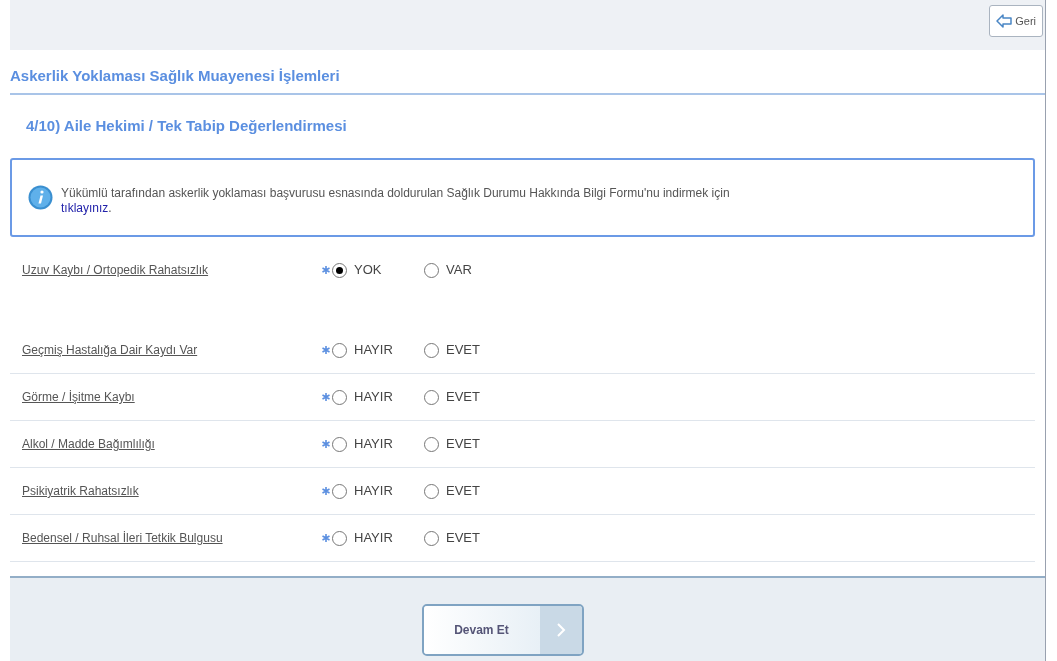 This screenshot has height=661, width=1057. Describe the element at coordinates (395, 200) in the screenshot. I see `info-text: Yükümlü tarafından askerlik yoklaması başvurusu esnasında doldurulan Sağlık Durumu Hakkında Bilgi Formu'nu indirmek için tıklayınız.` at that location.